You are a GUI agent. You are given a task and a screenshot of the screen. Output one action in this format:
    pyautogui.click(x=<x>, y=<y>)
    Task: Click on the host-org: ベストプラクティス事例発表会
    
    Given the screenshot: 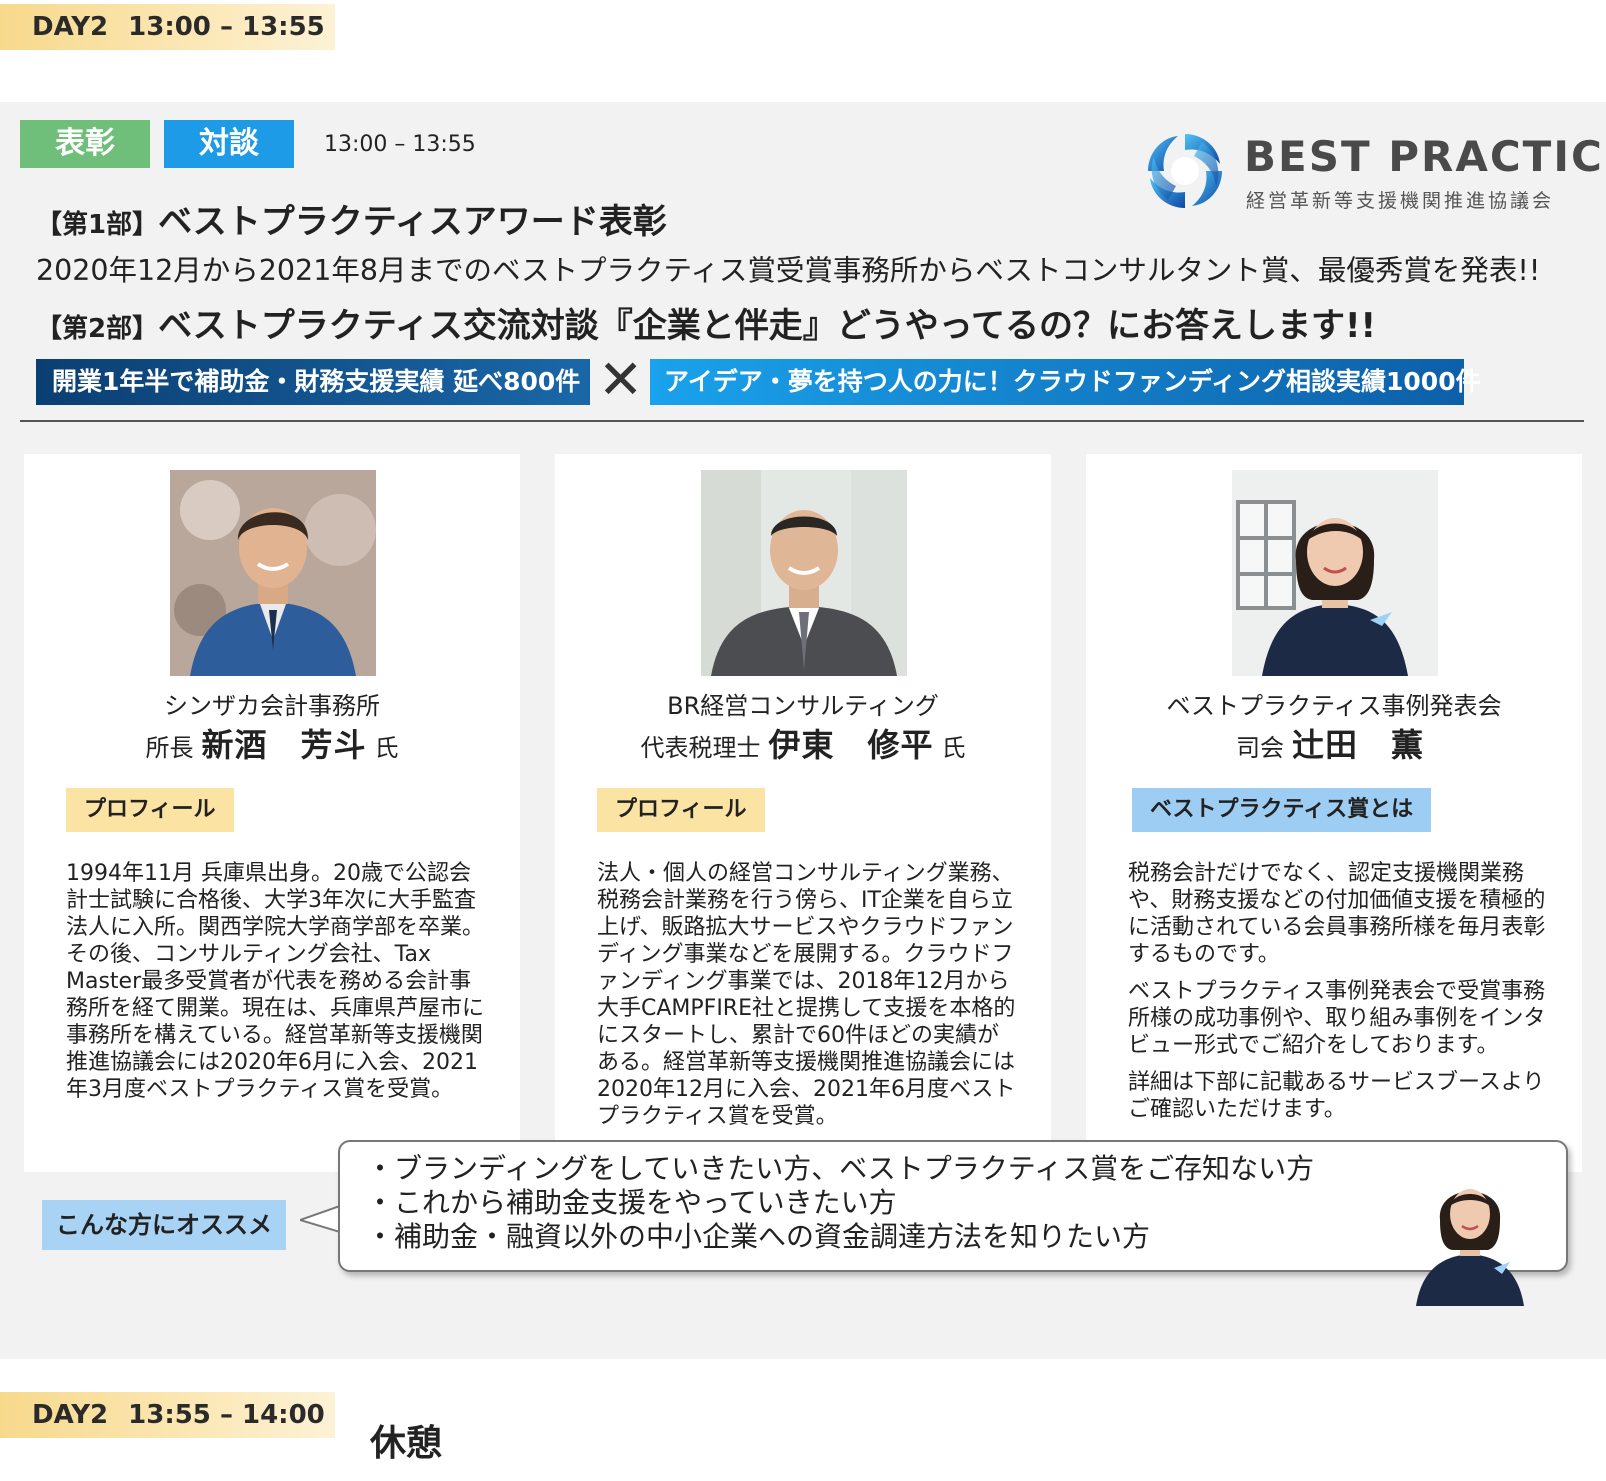 What is the action you would take?
    pyautogui.click(x=1334, y=706)
    